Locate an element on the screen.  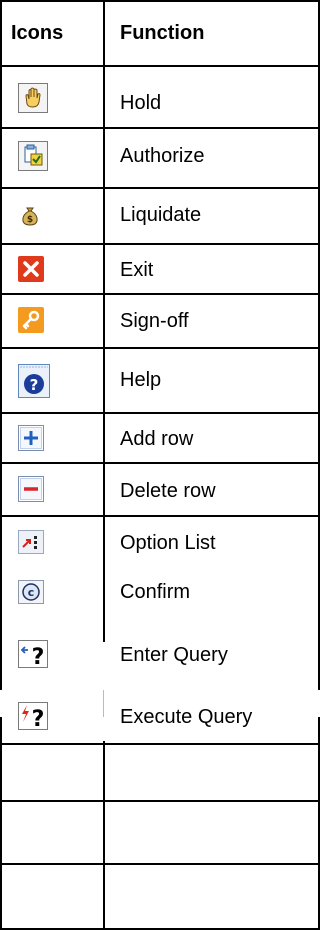
exit-x-icon is located at coordinates (31, 271).